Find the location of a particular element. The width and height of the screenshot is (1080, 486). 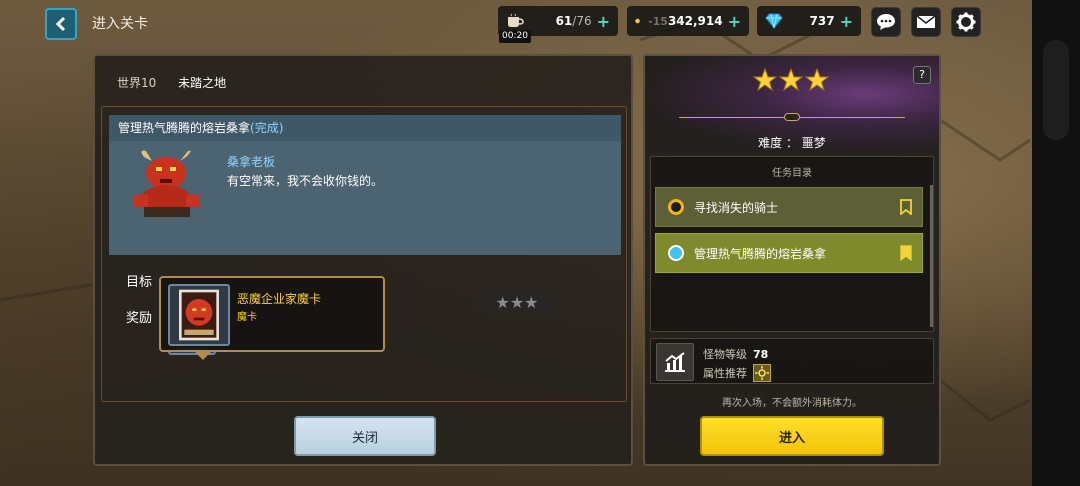

tooltip-card-image is located at coordinates (199, 315).